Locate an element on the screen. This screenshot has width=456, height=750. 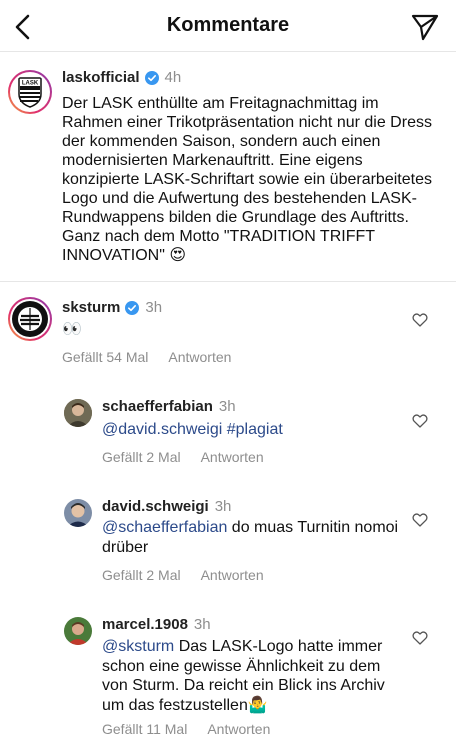
likes-count: Gefällt 54 Mal is located at coordinates (105, 357).